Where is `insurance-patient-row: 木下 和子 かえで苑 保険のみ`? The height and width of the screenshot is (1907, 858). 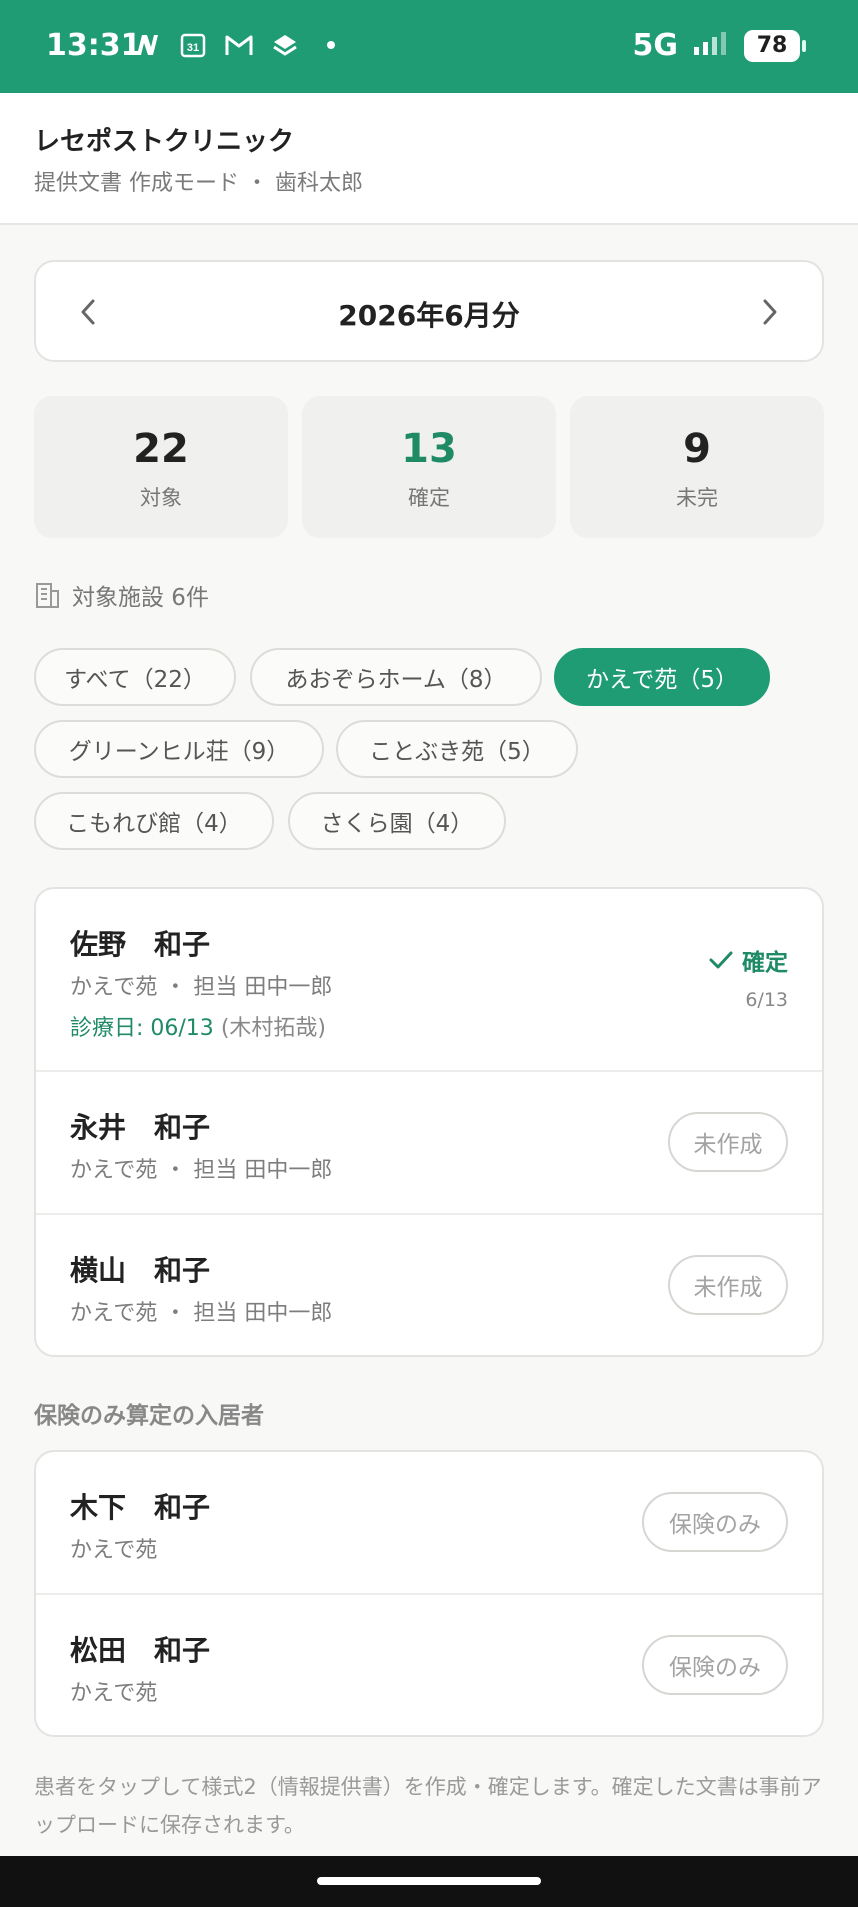 insurance-patient-row: 木下 和子 かえで苑 保険のみ is located at coordinates (429, 1523).